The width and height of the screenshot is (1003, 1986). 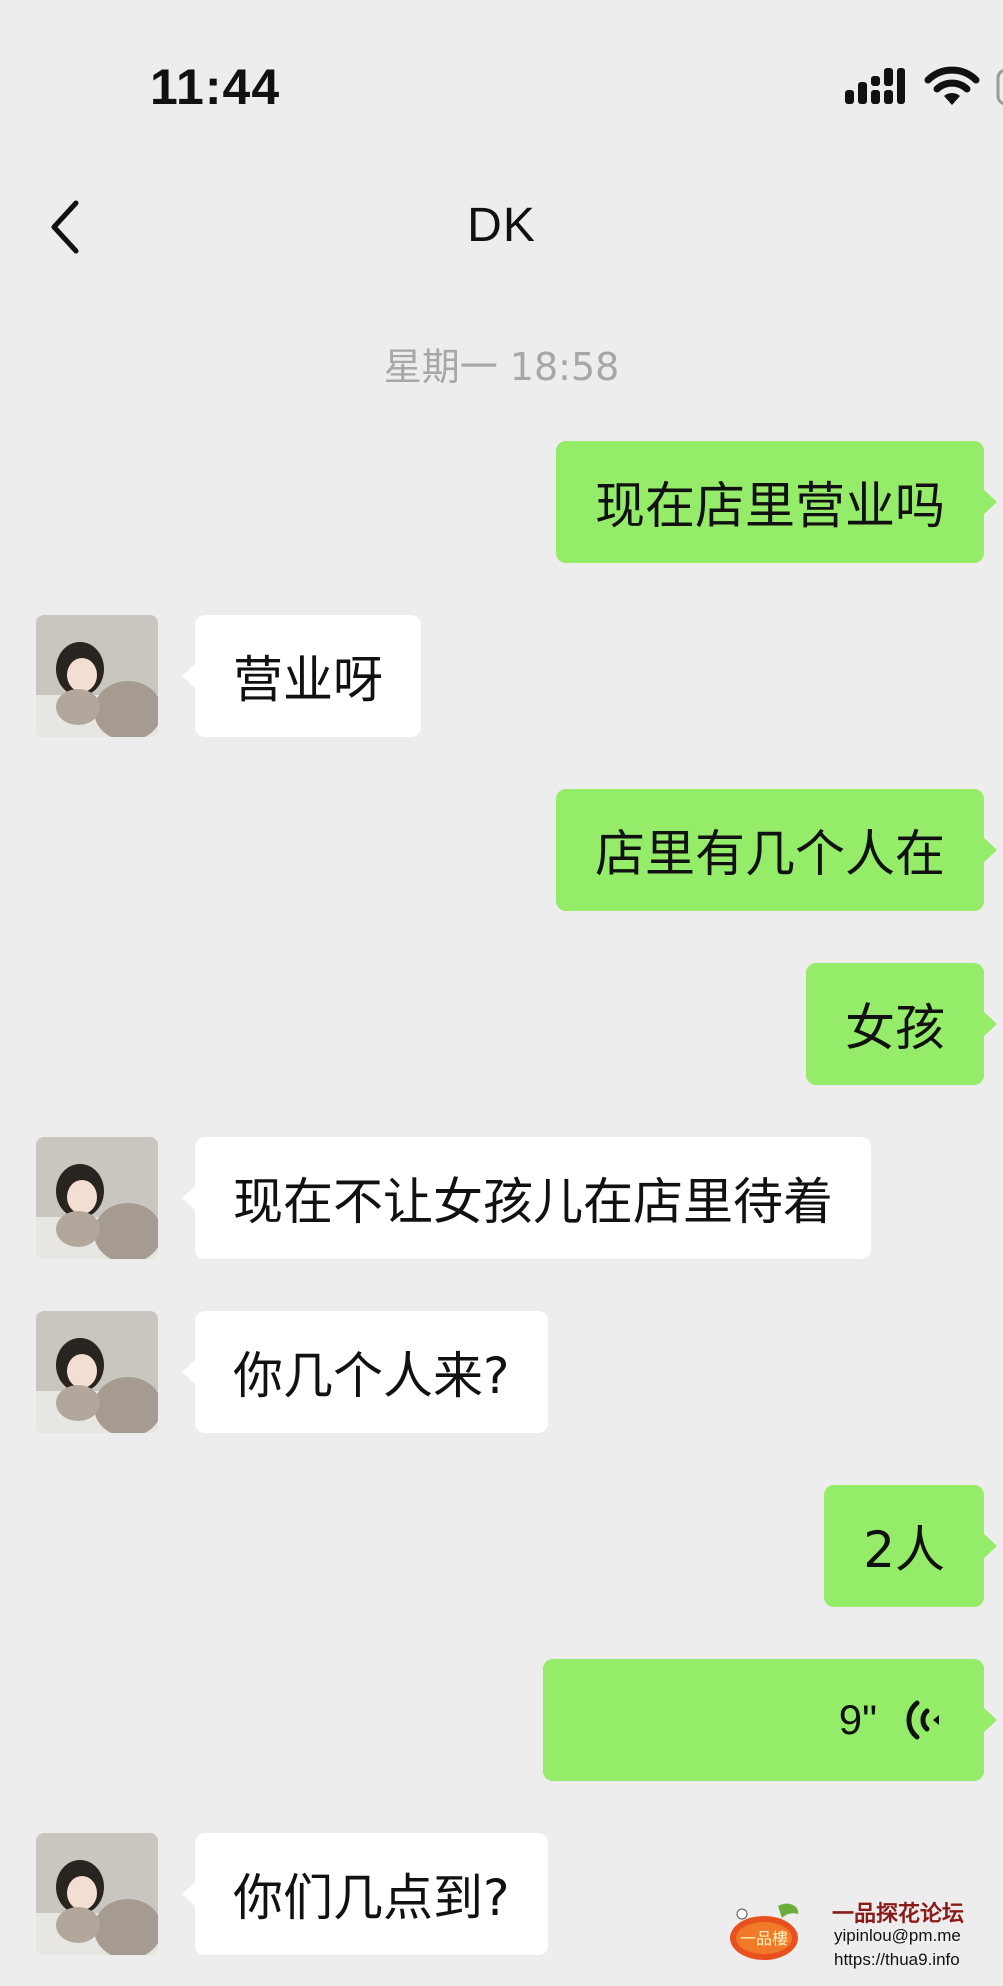 I want to click on incoming-message-bubble: 营业呀, so click(x=301, y=676).